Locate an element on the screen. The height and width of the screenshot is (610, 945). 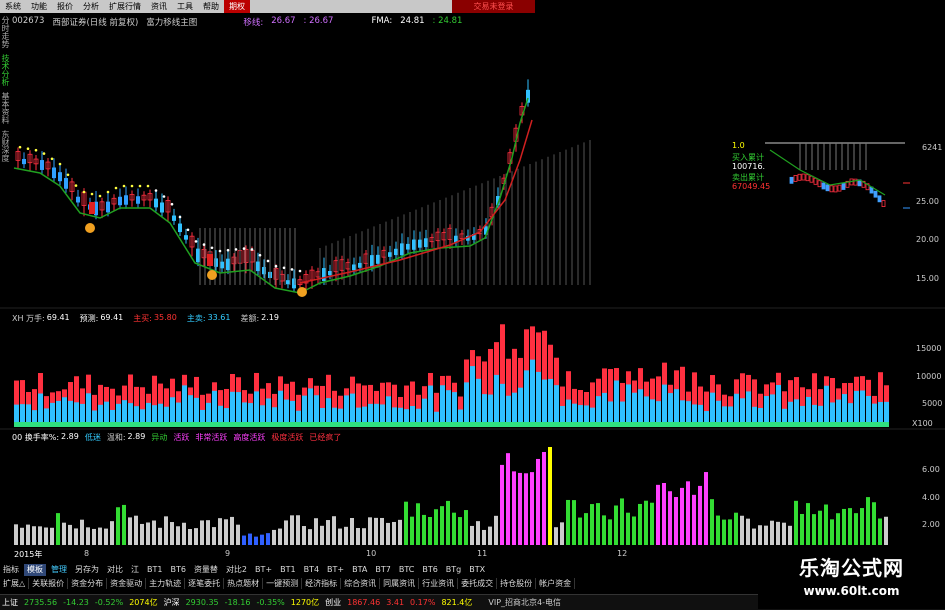
stock-code: 002673 is located at coordinates (28, 21).